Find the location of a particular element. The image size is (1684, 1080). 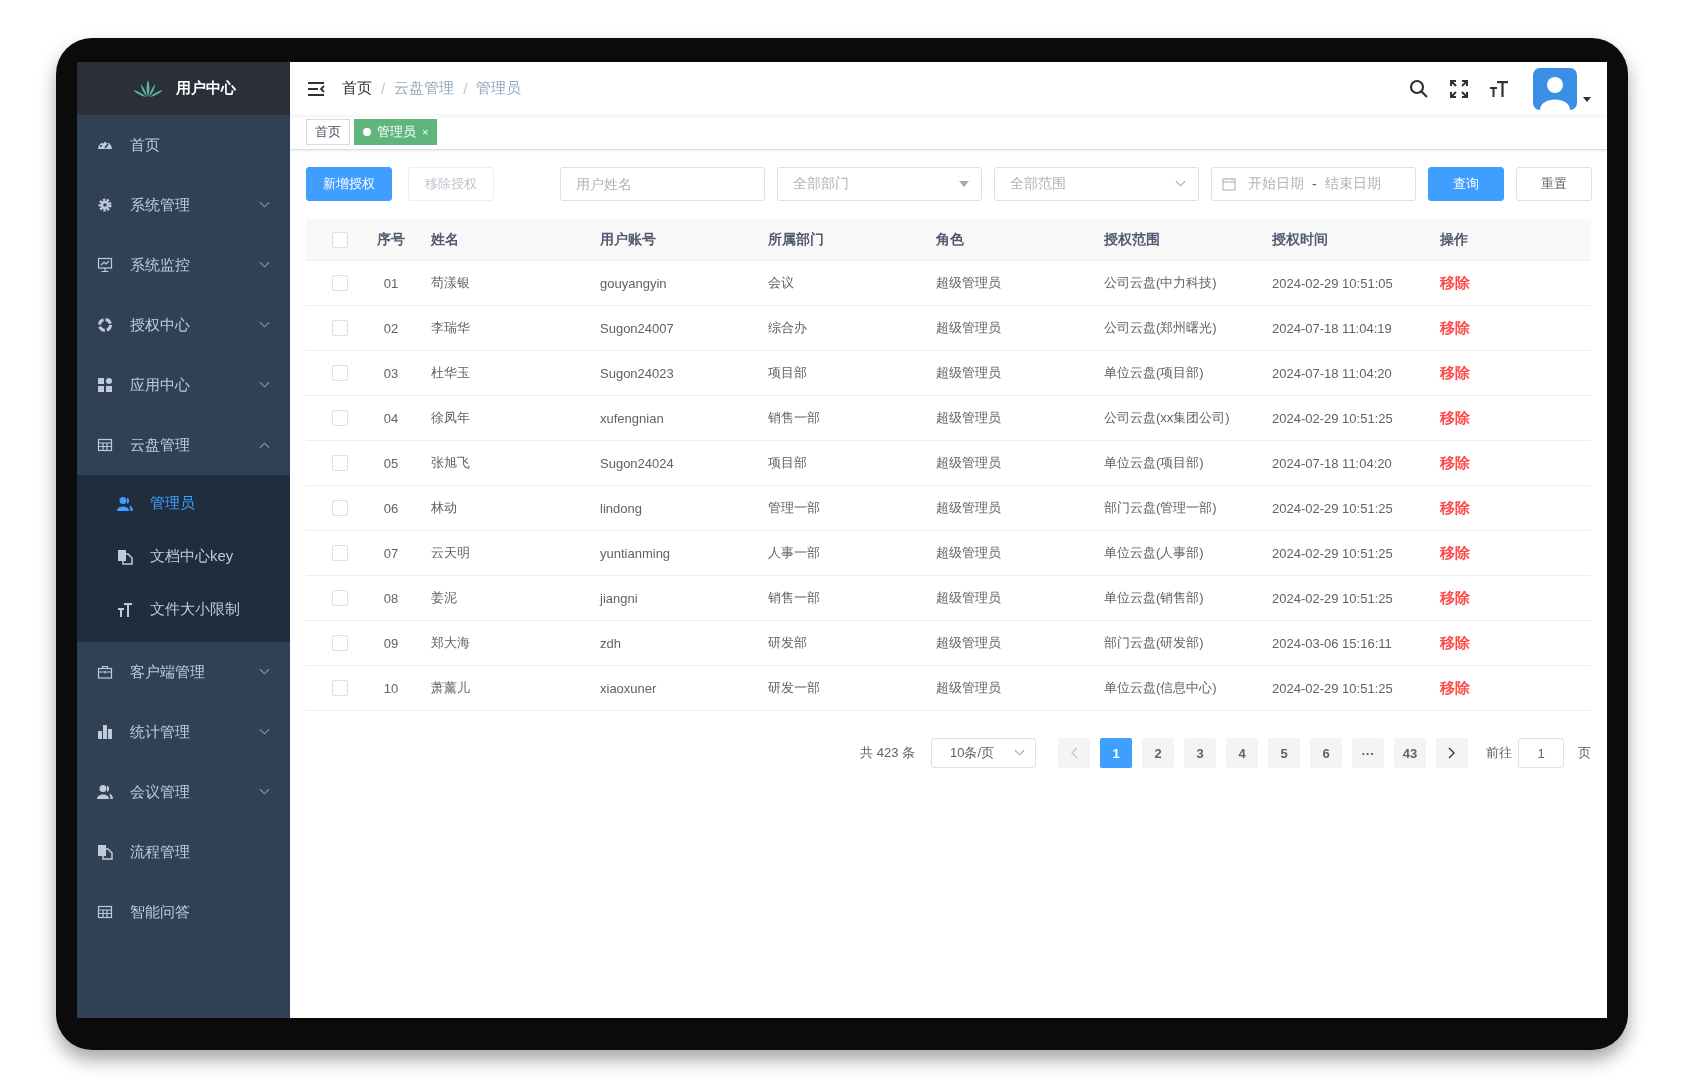

user-avatar is located at coordinates (1555, 88).